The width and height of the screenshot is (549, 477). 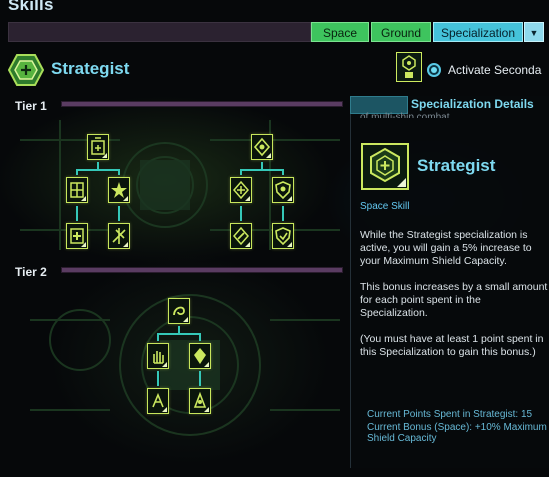 I want to click on tab-dropdown-button: ▼, so click(x=534, y=32).